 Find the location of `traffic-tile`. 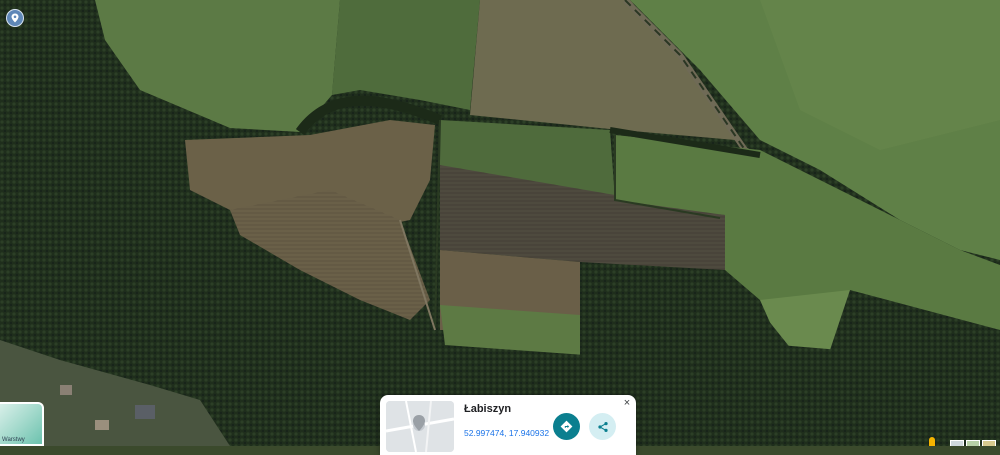

traffic-tile is located at coordinates (989, 443).